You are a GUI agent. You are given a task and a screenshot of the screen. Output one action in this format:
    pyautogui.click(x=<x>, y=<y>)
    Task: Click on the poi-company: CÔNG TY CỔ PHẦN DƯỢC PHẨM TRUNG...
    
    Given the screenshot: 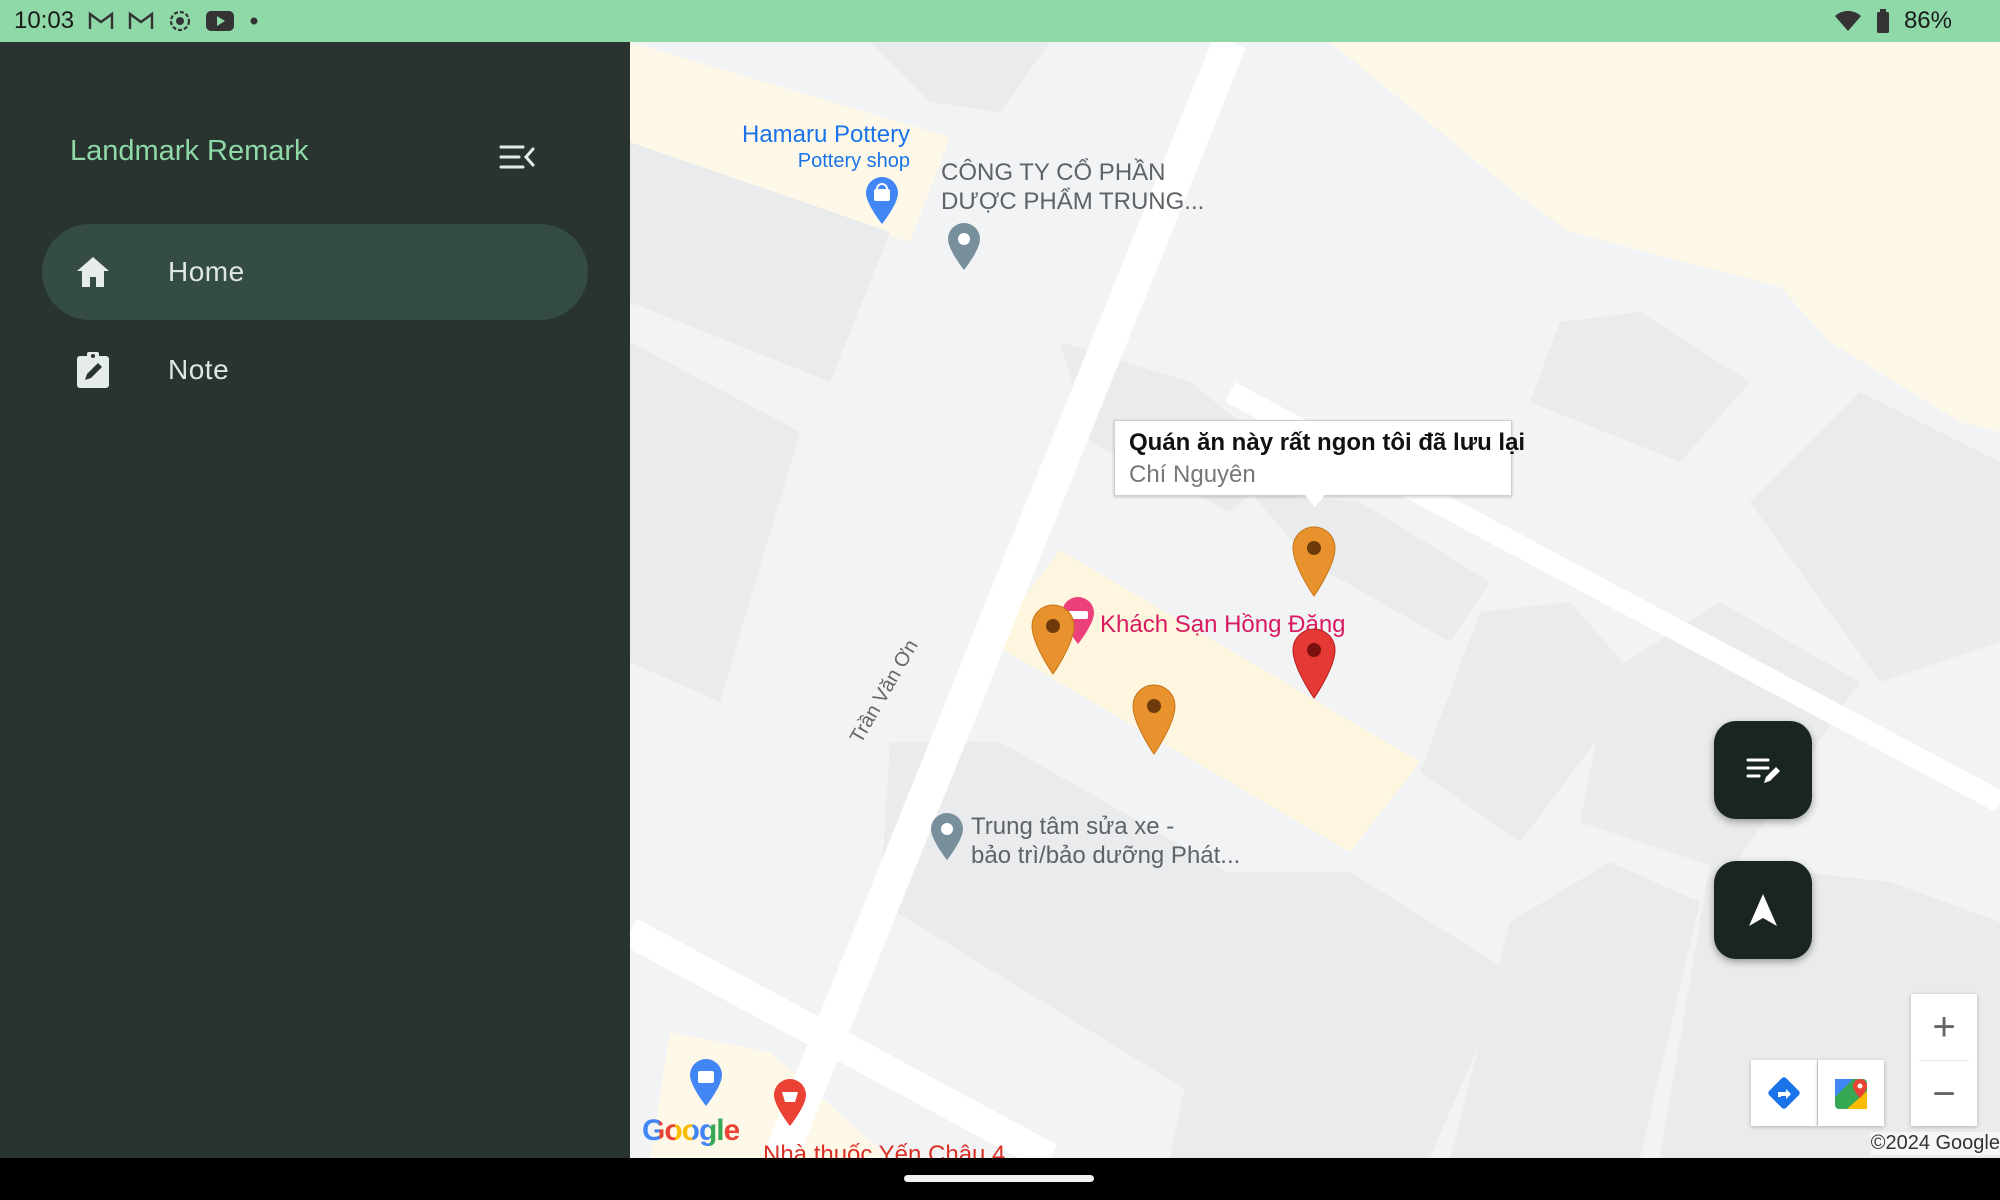 What is the action you would take?
    pyautogui.click(x=1072, y=187)
    